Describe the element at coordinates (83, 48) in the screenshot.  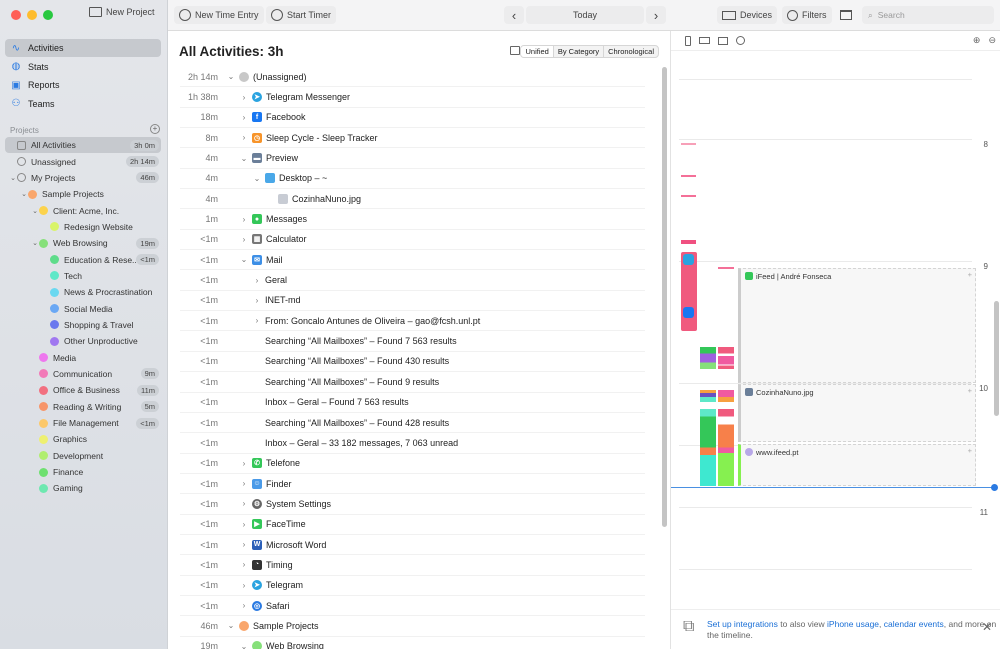
I see `sidebar-item-activities: ∿ Activities` at that location.